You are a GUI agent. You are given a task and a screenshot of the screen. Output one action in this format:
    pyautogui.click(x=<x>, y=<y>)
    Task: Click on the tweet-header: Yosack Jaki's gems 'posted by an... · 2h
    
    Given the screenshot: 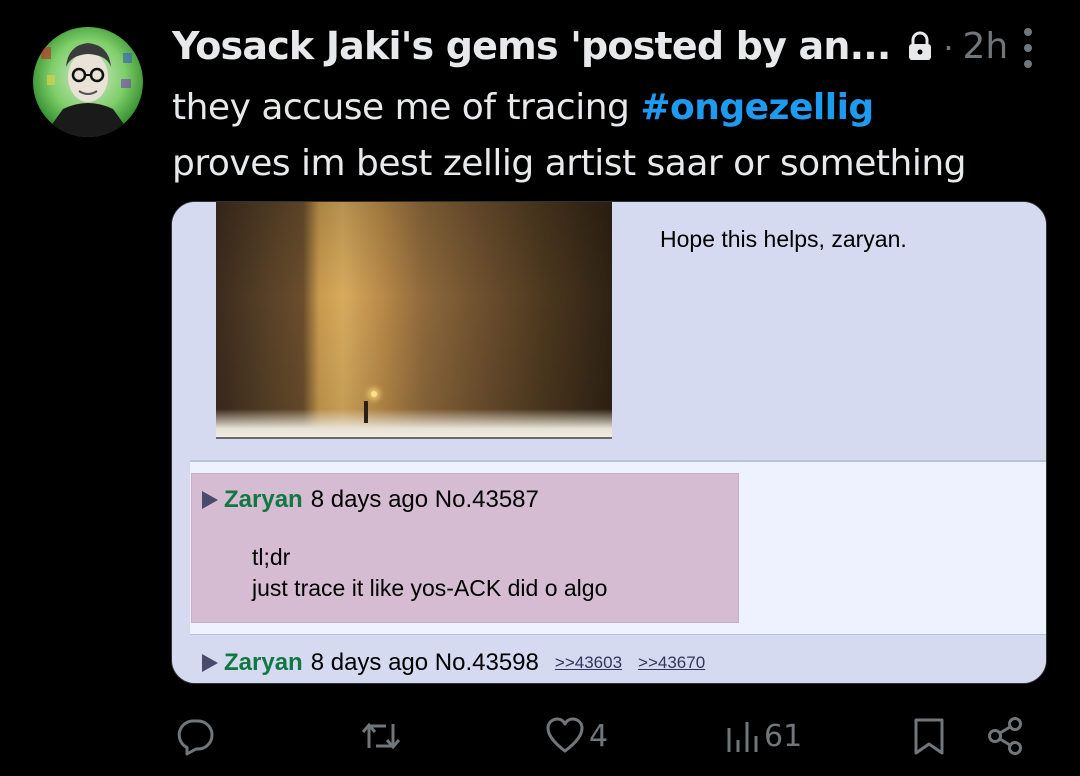 What is the action you would take?
    pyautogui.click(x=602, y=46)
    